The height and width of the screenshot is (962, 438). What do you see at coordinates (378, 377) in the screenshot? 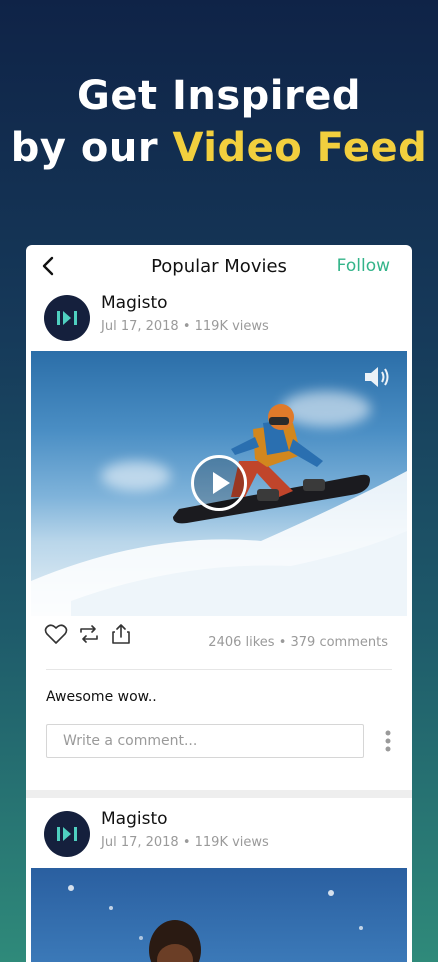
I see `sound-icon` at bounding box center [378, 377].